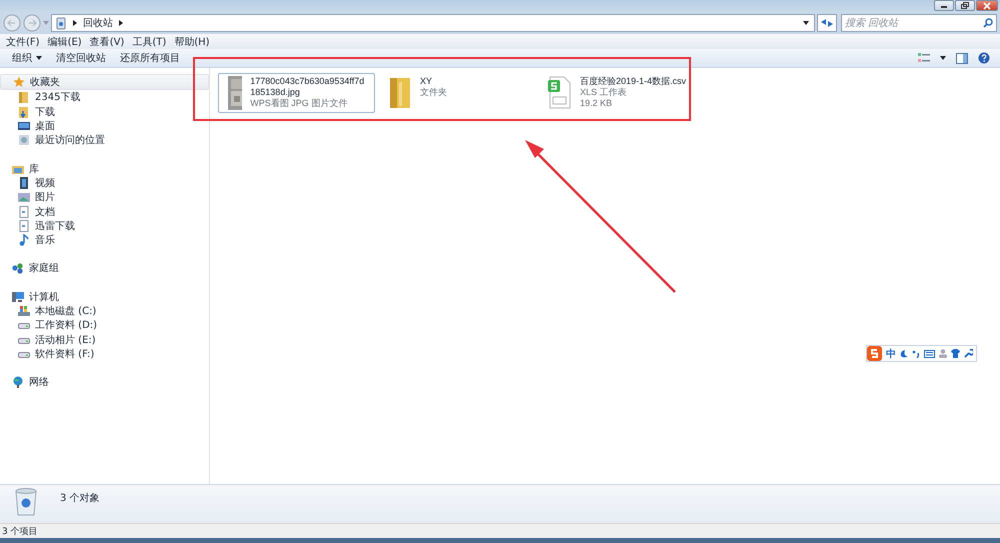 The height and width of the screenshot is (543, 1000). I want to click on status-text: 3 个项目, so click(20, 532).